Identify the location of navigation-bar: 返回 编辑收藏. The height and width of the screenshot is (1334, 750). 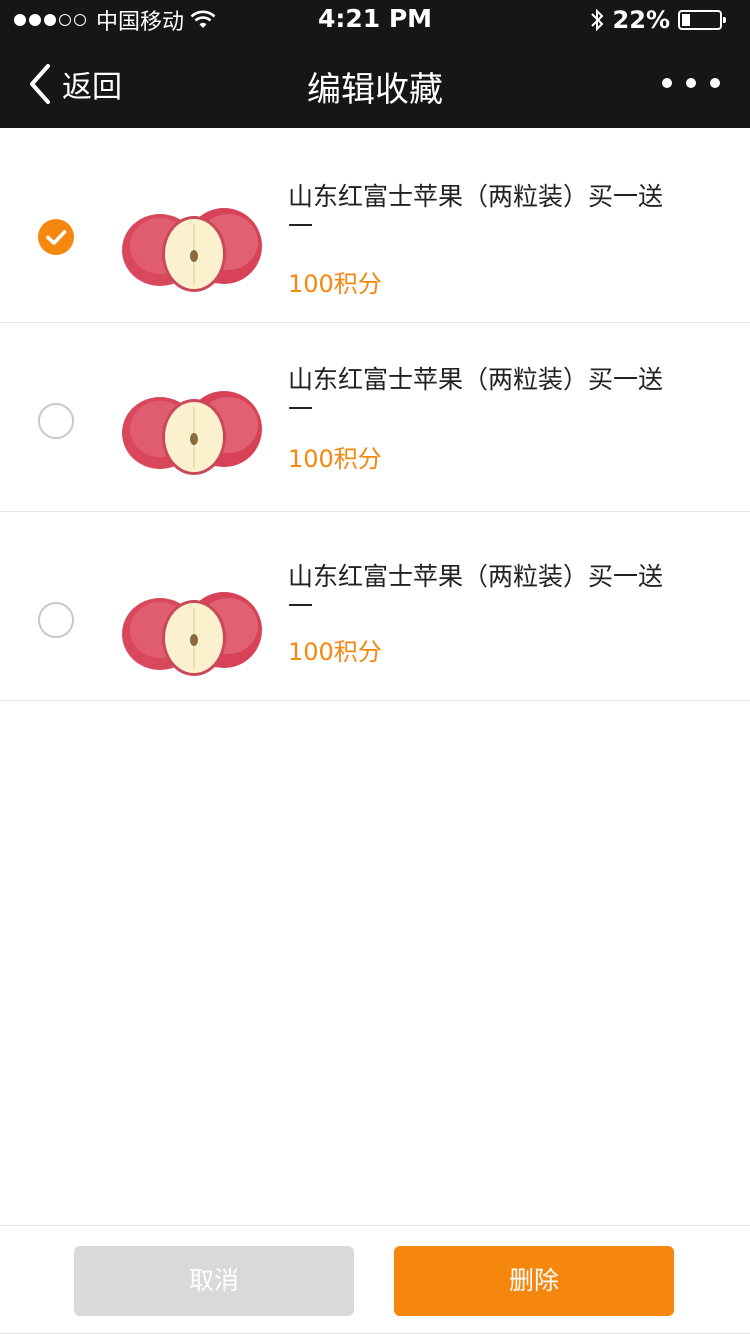
(375, 84).